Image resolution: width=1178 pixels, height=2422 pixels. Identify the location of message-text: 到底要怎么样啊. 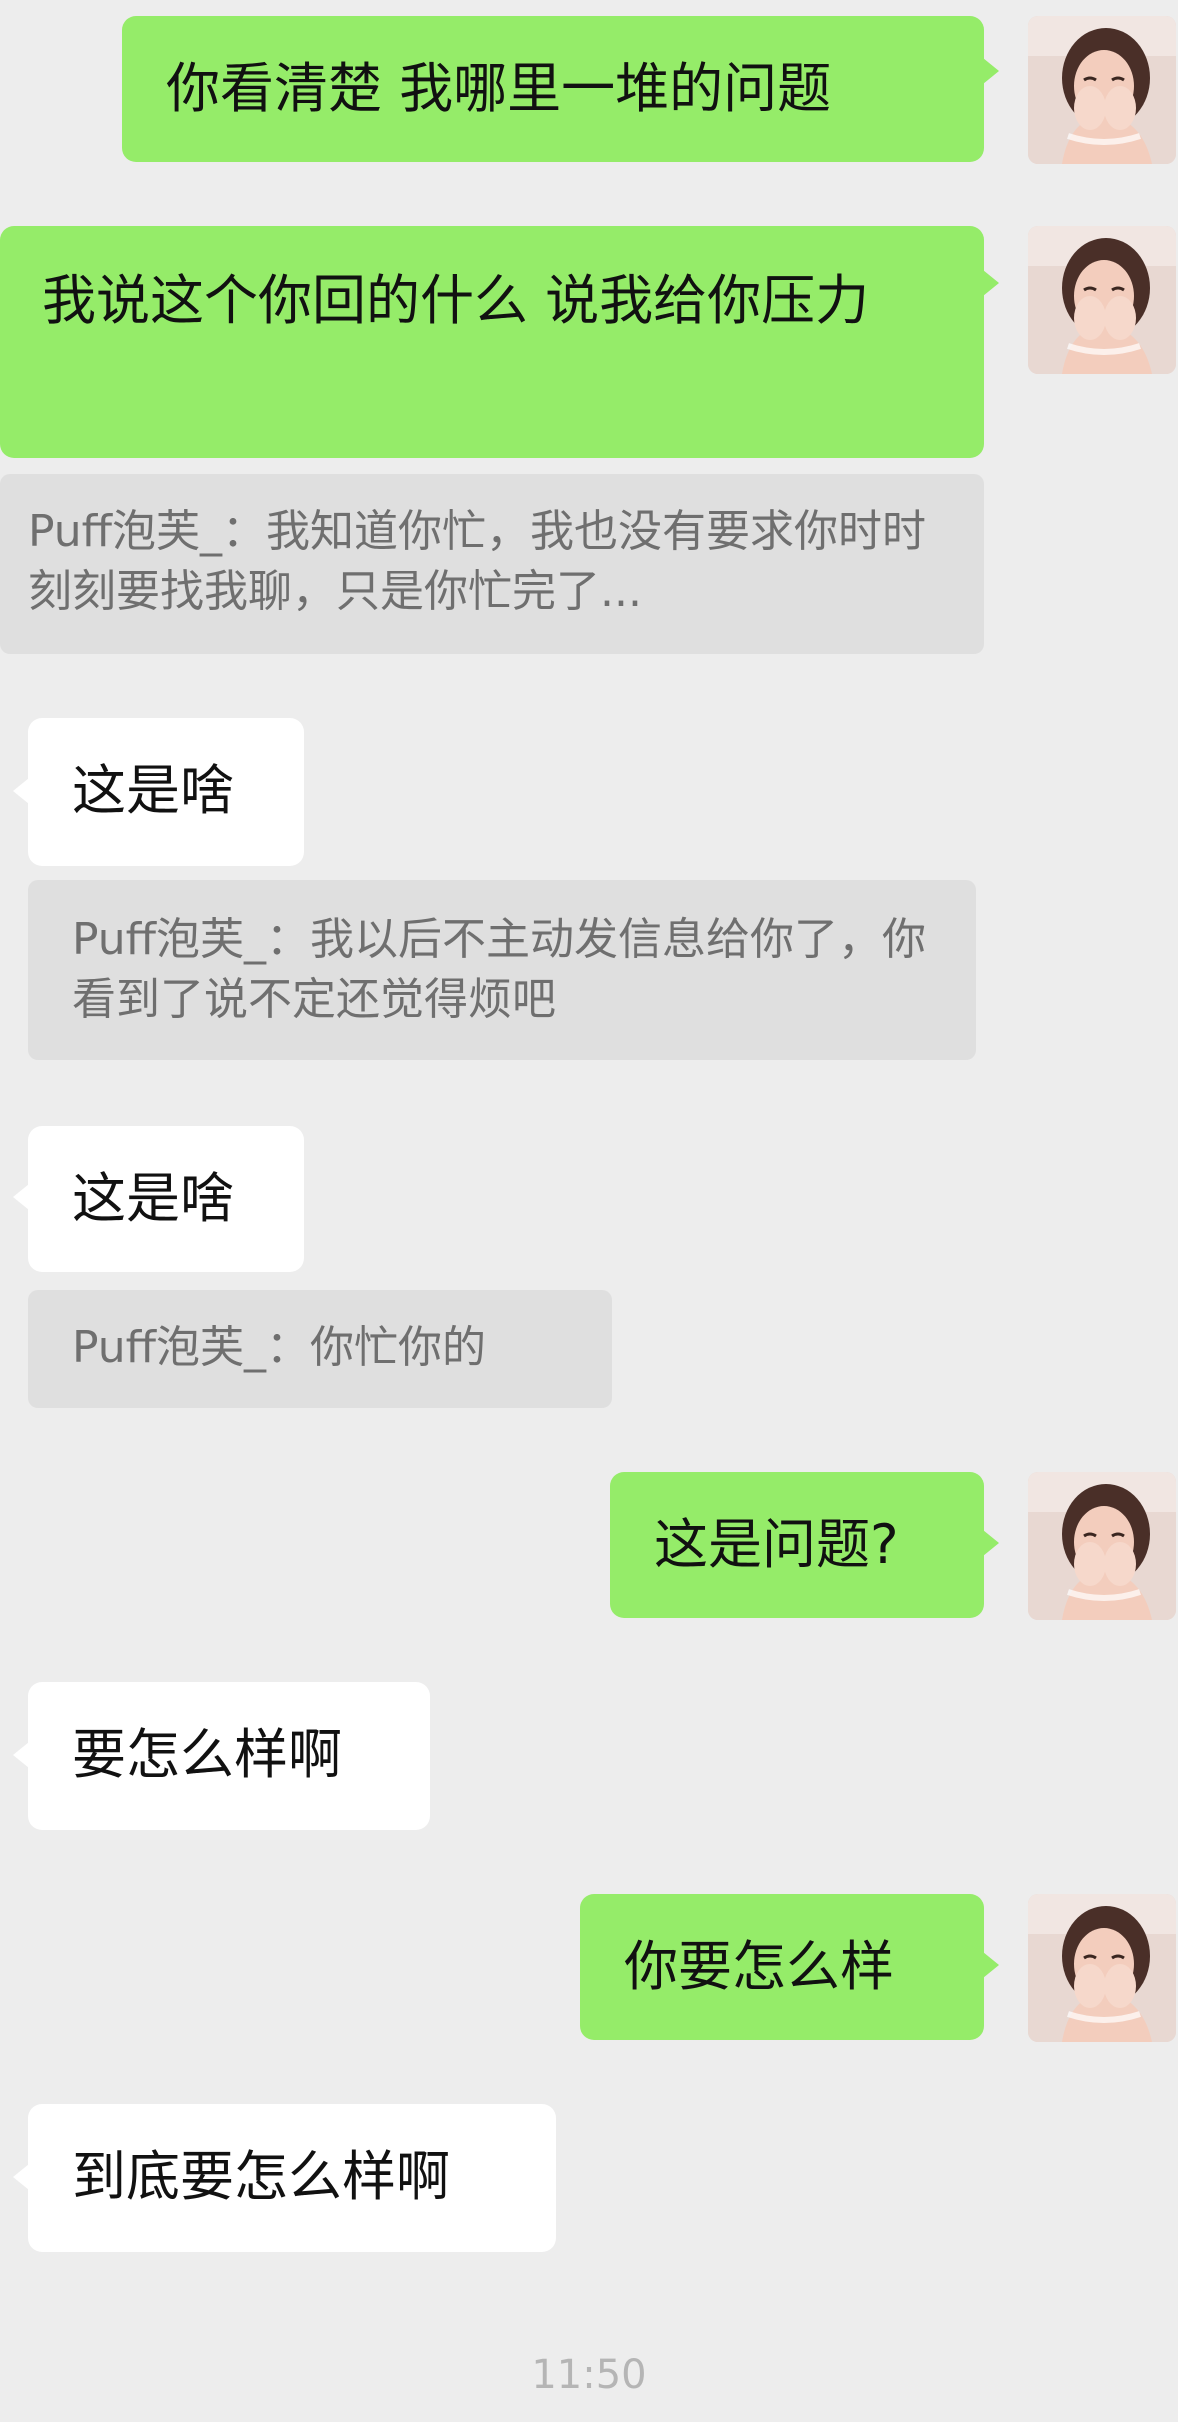
(261, 2176).